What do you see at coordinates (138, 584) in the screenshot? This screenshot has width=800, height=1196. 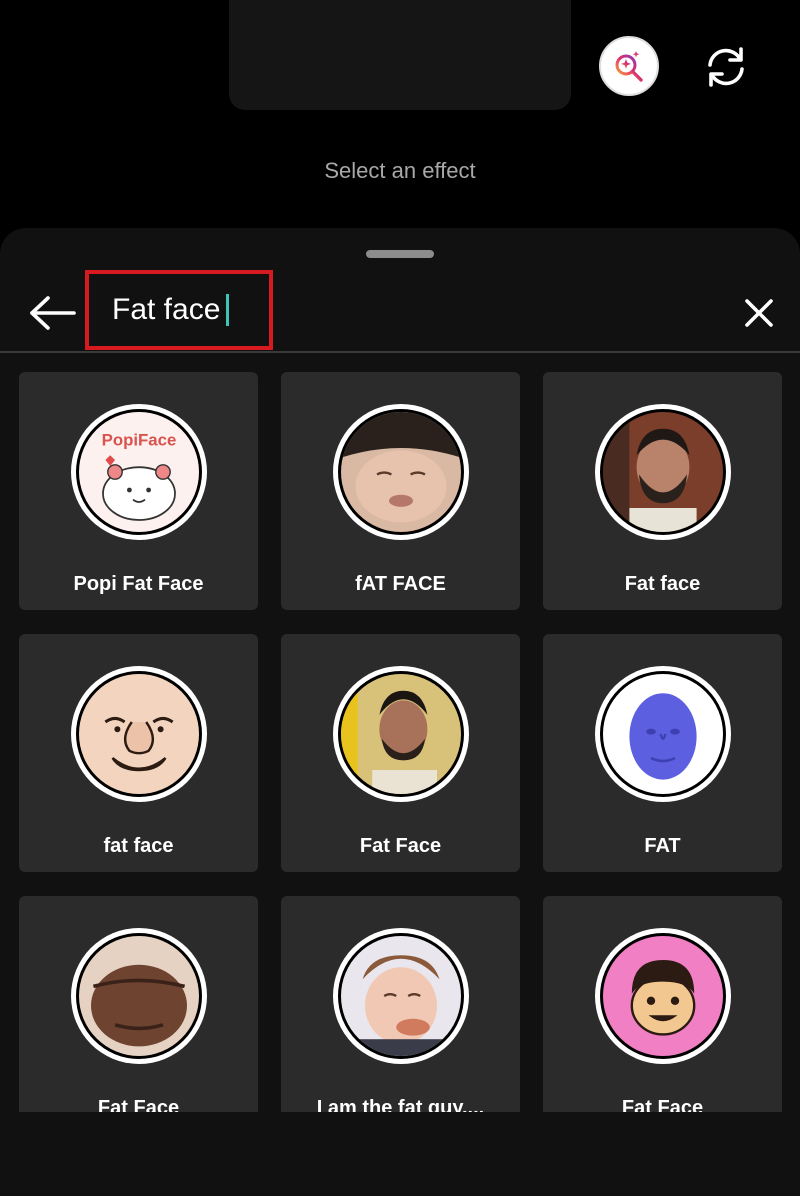 I see `effect-name: Popi Fat Face` at bounding box center [138, 584].